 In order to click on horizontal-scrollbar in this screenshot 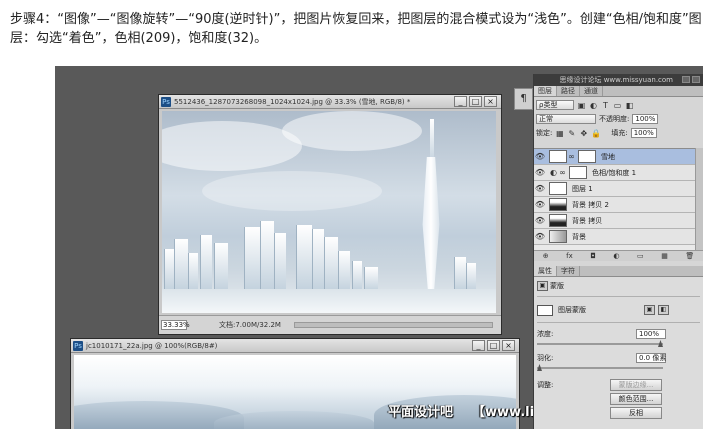, I will do `click(393, 325)`.